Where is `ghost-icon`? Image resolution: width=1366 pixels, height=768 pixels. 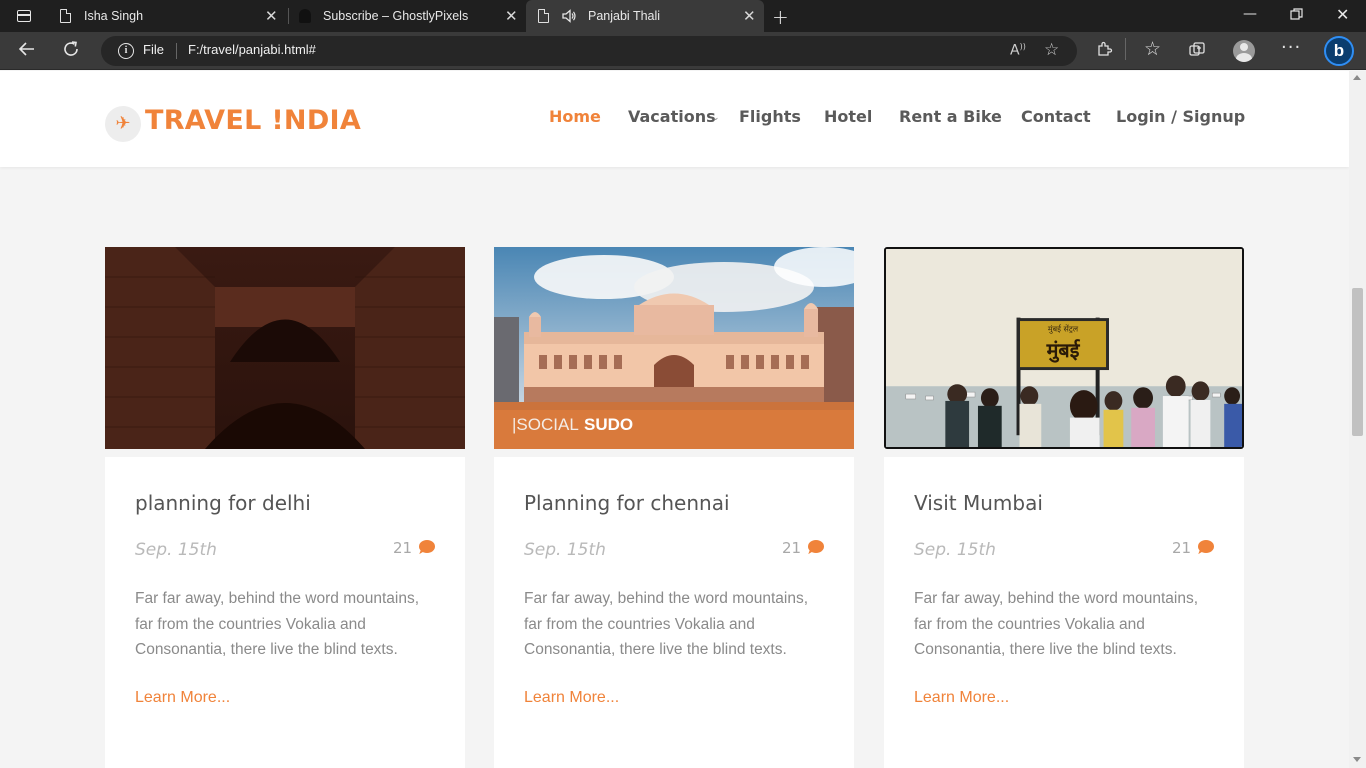
ghost-icon is located at coordinates (305, 16).